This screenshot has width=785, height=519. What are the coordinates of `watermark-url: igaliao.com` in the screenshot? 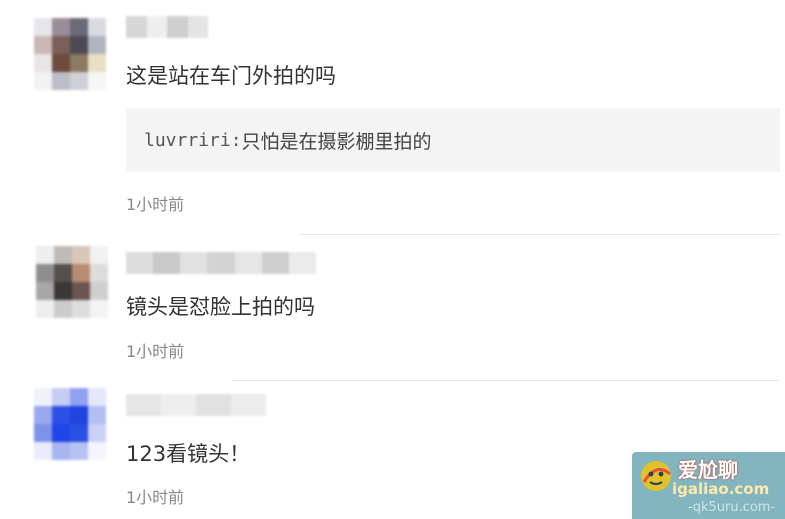 It's located at (721, 489).